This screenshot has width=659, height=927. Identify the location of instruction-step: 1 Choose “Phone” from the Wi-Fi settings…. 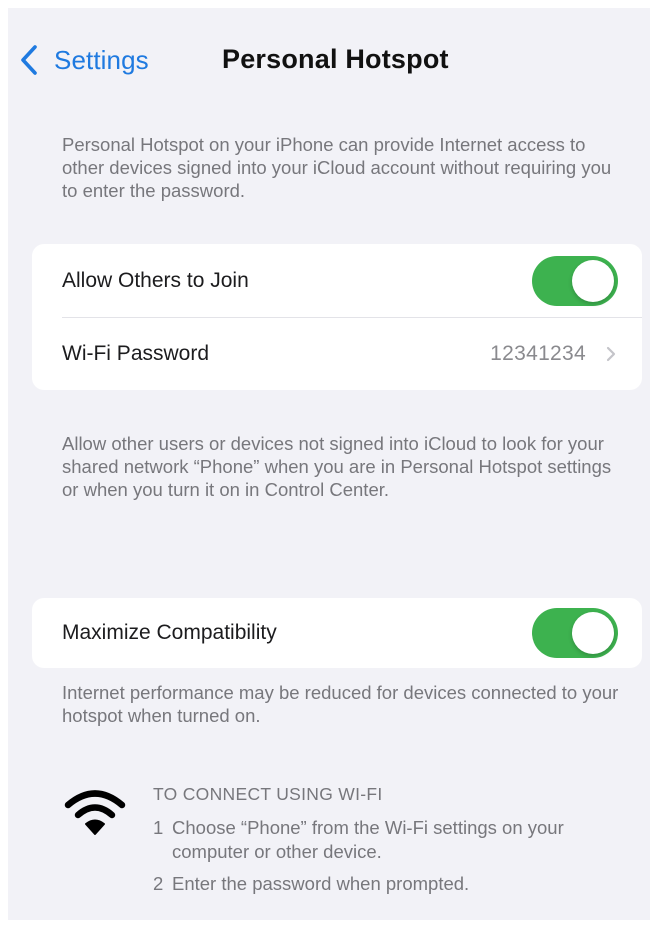
(397, 840).